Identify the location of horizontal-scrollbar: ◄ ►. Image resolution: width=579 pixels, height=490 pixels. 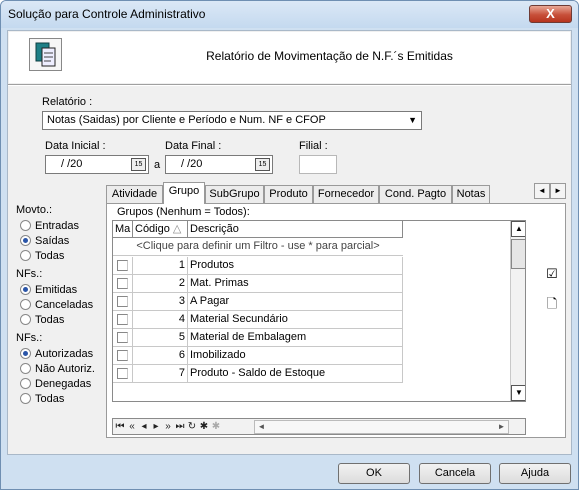
(381, 427).